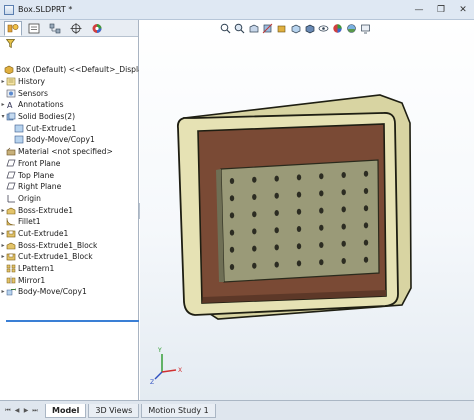  I want to click on tree-item-label: Solid Bodies(2), so click(47, 117).